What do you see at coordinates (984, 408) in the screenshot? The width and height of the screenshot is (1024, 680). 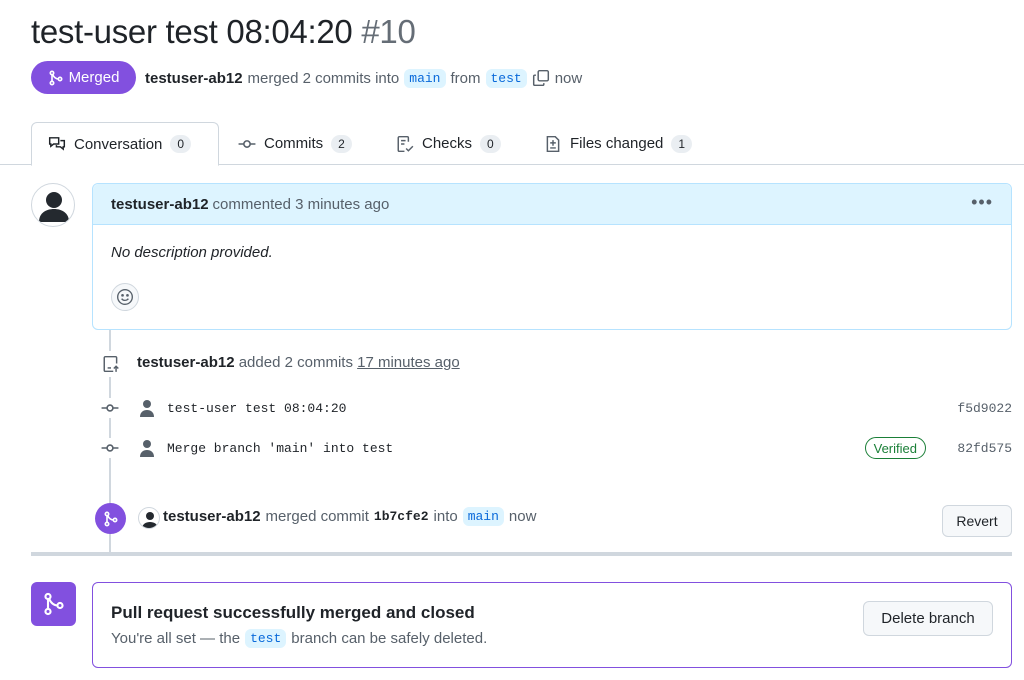 I see `commit-sha: f5d9022` at bounding box center [984, 408].